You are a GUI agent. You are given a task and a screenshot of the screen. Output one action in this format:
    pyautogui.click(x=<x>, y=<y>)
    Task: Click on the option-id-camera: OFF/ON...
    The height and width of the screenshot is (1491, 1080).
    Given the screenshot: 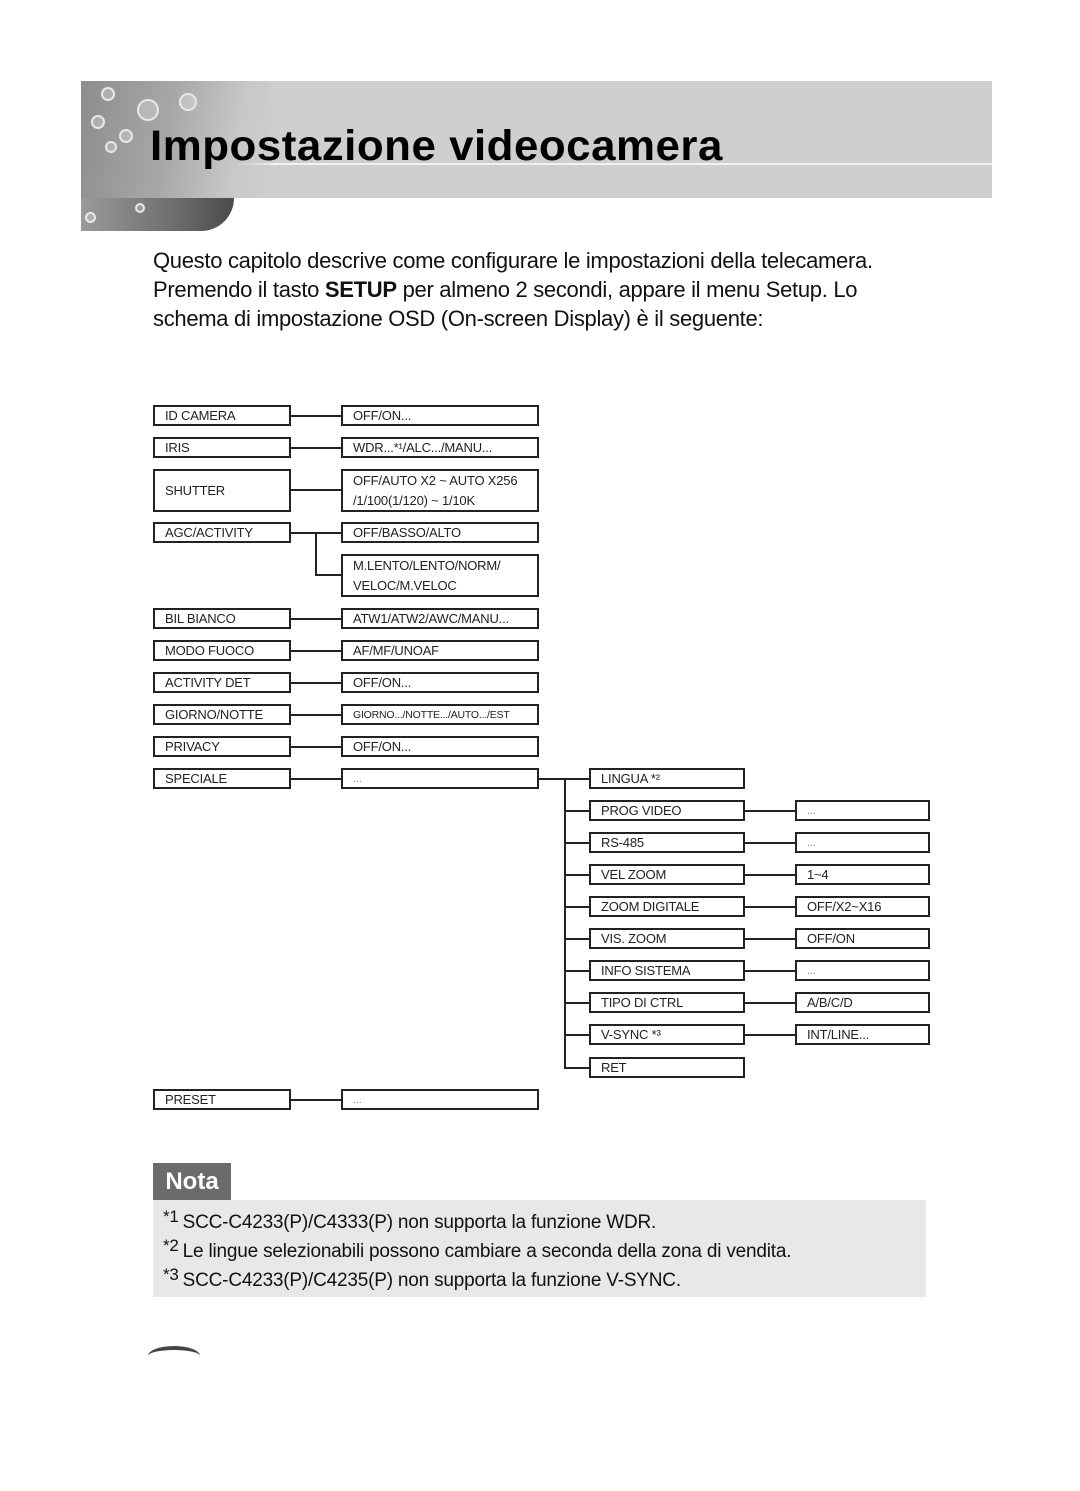 What is the action you would take?
    pyautogui.click(x=440, y=415)
    